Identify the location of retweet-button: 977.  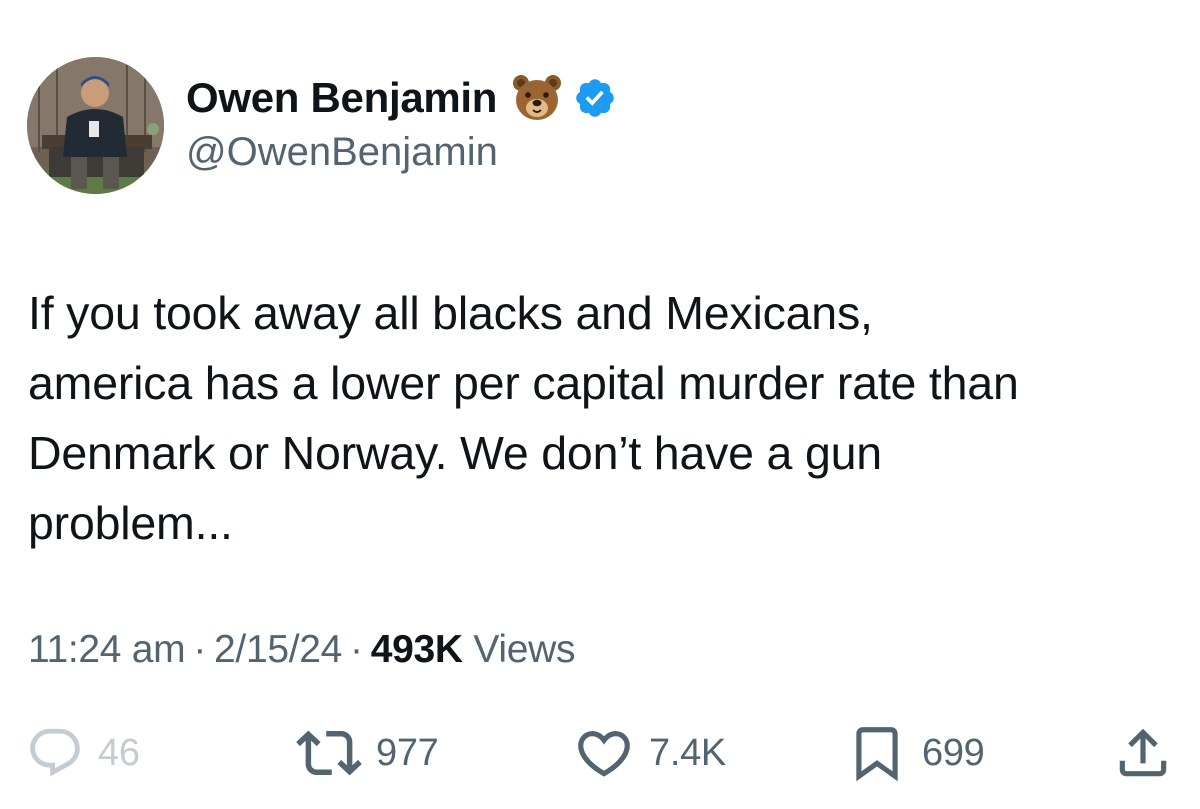
(367, 753).